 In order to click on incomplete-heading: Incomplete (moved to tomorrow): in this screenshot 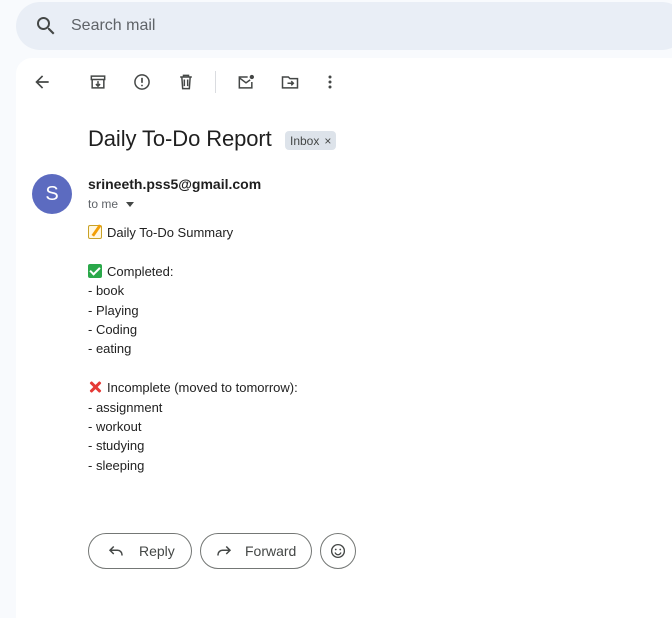, I will do `click(202, 388)`.